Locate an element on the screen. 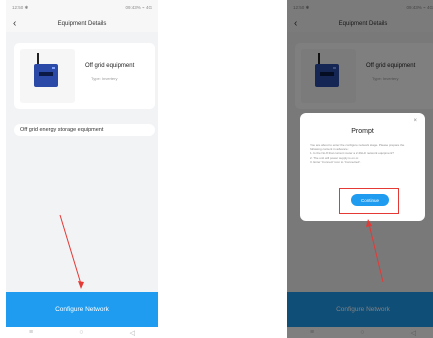 The width and height of the screenshot is (433, 338). nav-bar: ‹ Equipment Details is located at coordinates (82, 24).